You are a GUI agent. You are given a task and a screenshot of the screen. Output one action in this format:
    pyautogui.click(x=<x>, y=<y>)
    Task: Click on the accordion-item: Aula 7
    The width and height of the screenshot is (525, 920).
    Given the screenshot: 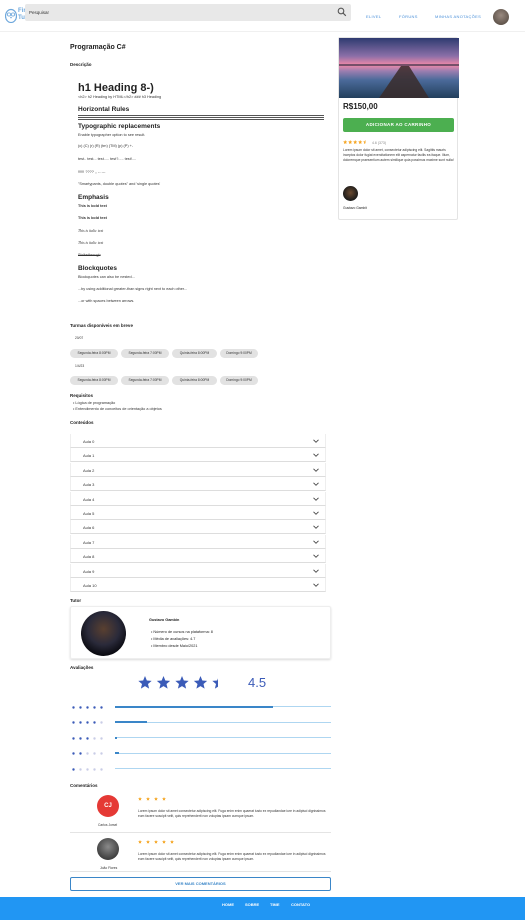 What is the action you would take?
    pyautogui.click(x=198, y=541)
    